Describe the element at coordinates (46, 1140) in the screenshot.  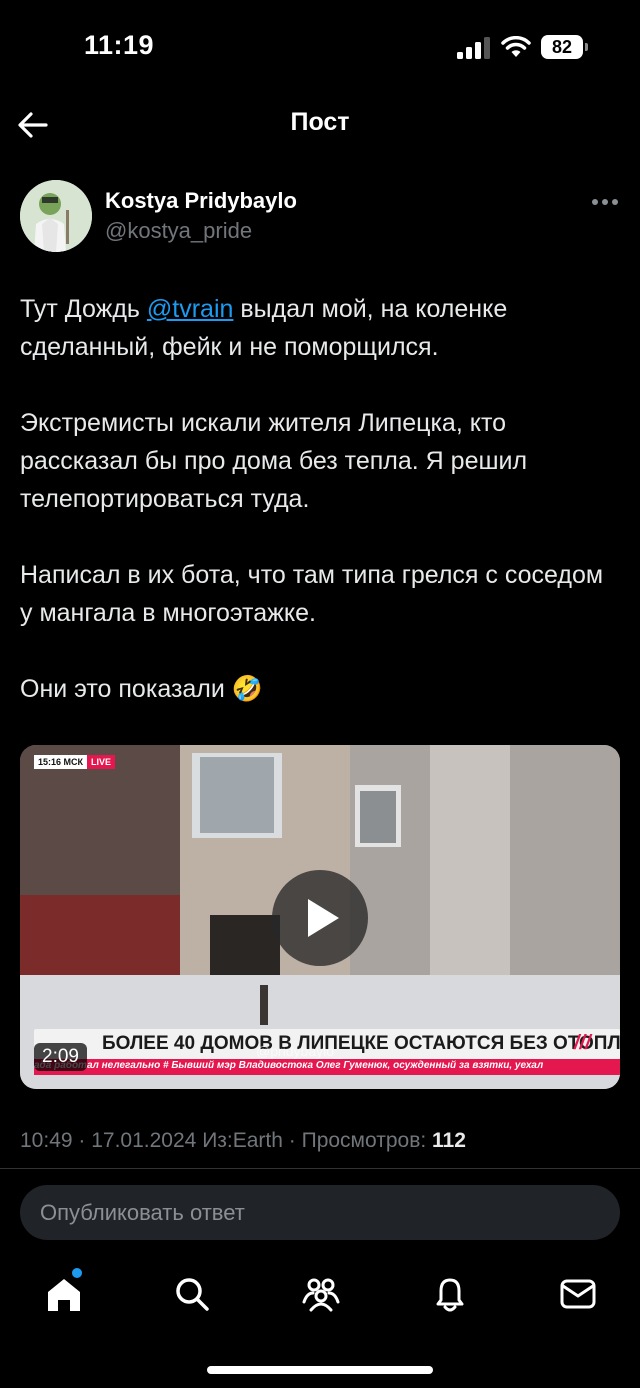
I see `post-time: 10:49` at that location.